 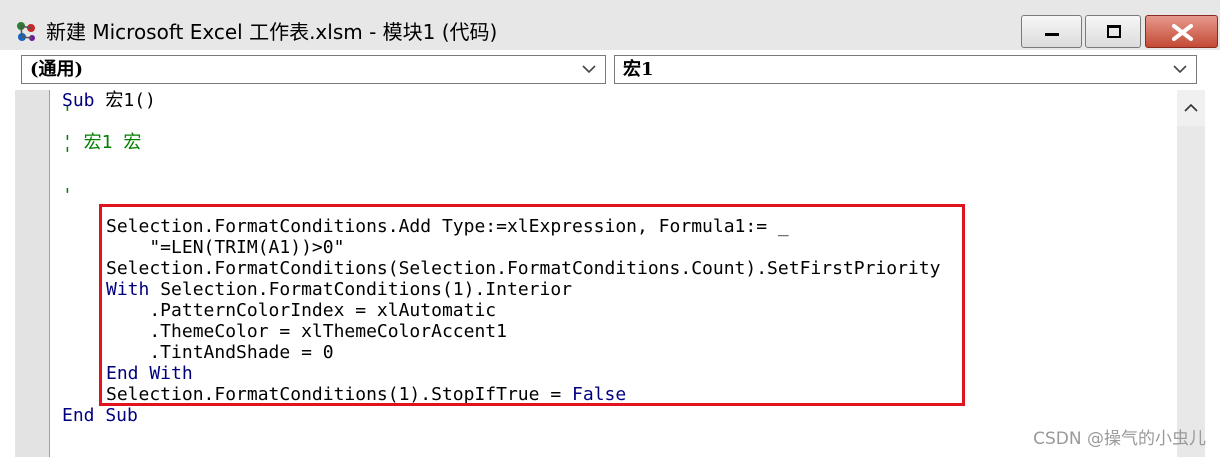 What do you see at coordinates (1119, 439) in the screenshot?
I see `watermark: CSDN @操气的小虫儿` at bounding box center [1119, 439].